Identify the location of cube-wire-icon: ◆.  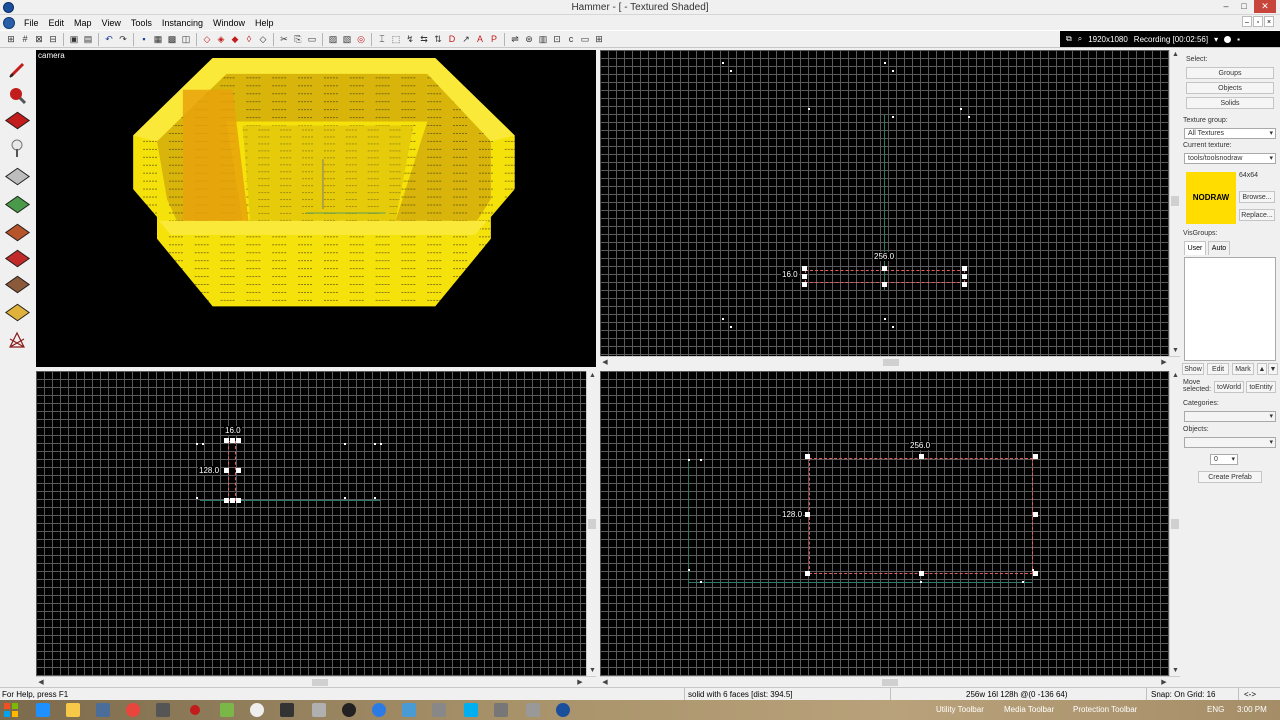
(235, 39).